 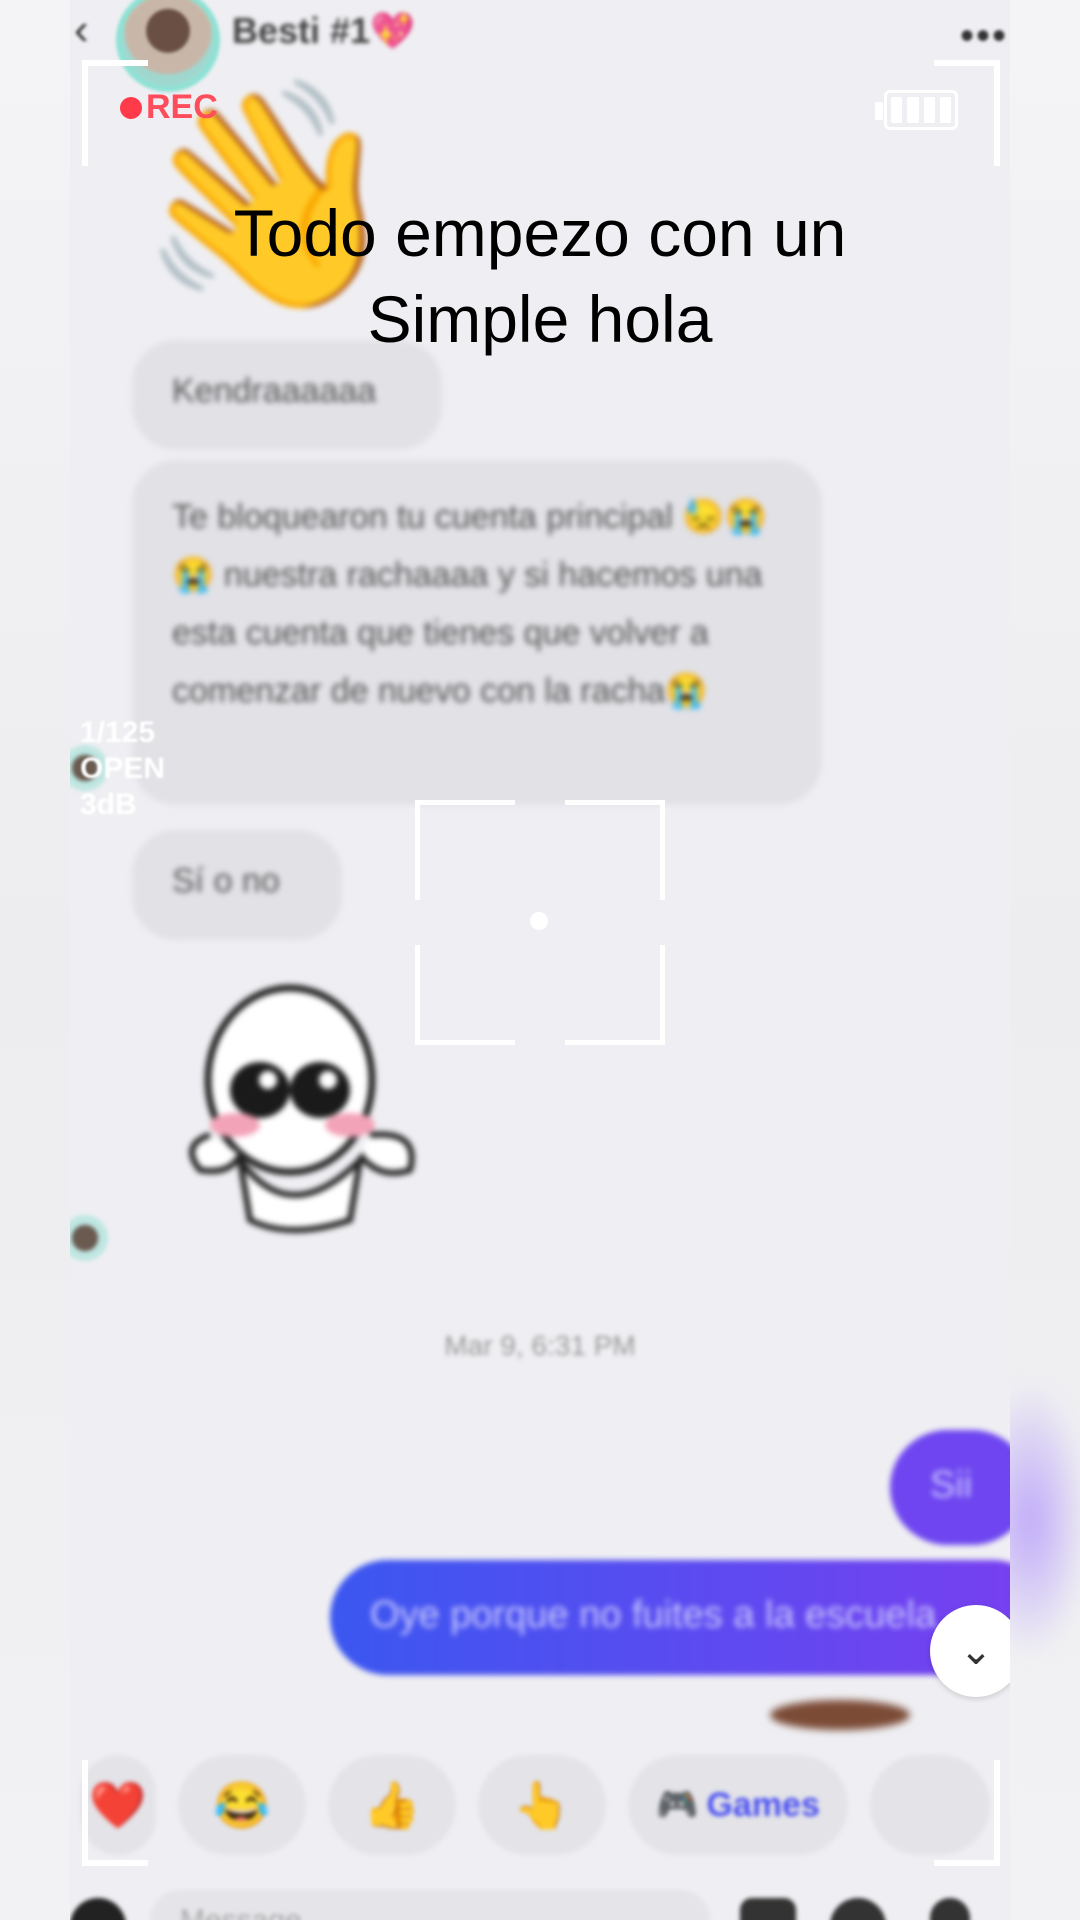 What do you see at coordinates (237, 885) in the screenshot?
I see `incoming-message: Sí o no` at bounding box center [237, 885].